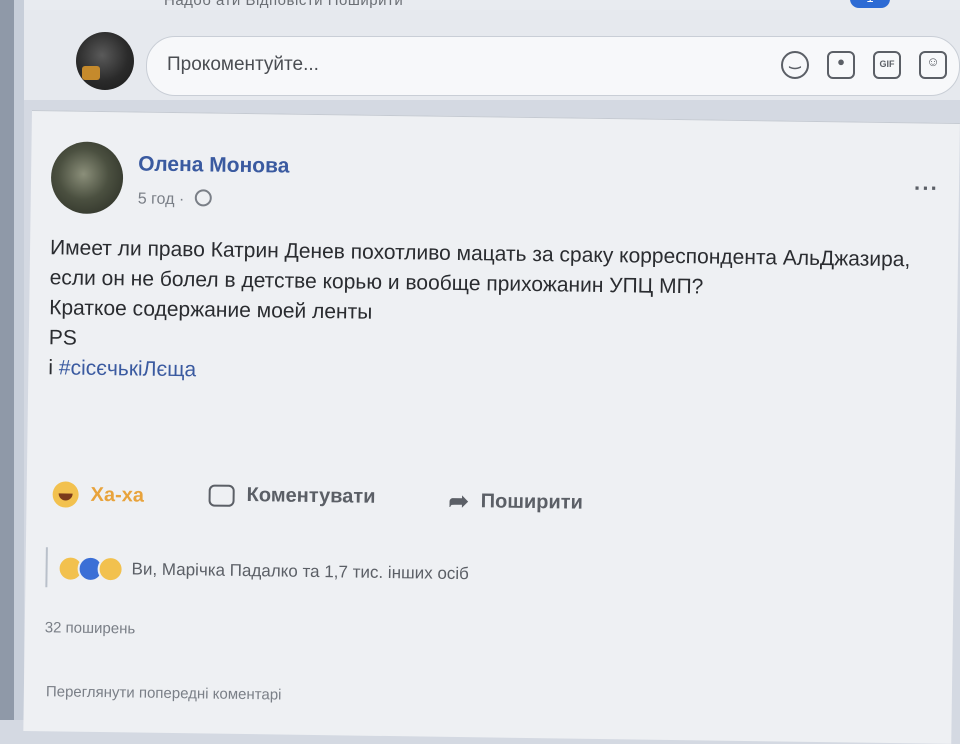 Image resolution: width=960 pixels, height=744 pixels. I want to click on gif-icon: GIF, so click(887, 65).